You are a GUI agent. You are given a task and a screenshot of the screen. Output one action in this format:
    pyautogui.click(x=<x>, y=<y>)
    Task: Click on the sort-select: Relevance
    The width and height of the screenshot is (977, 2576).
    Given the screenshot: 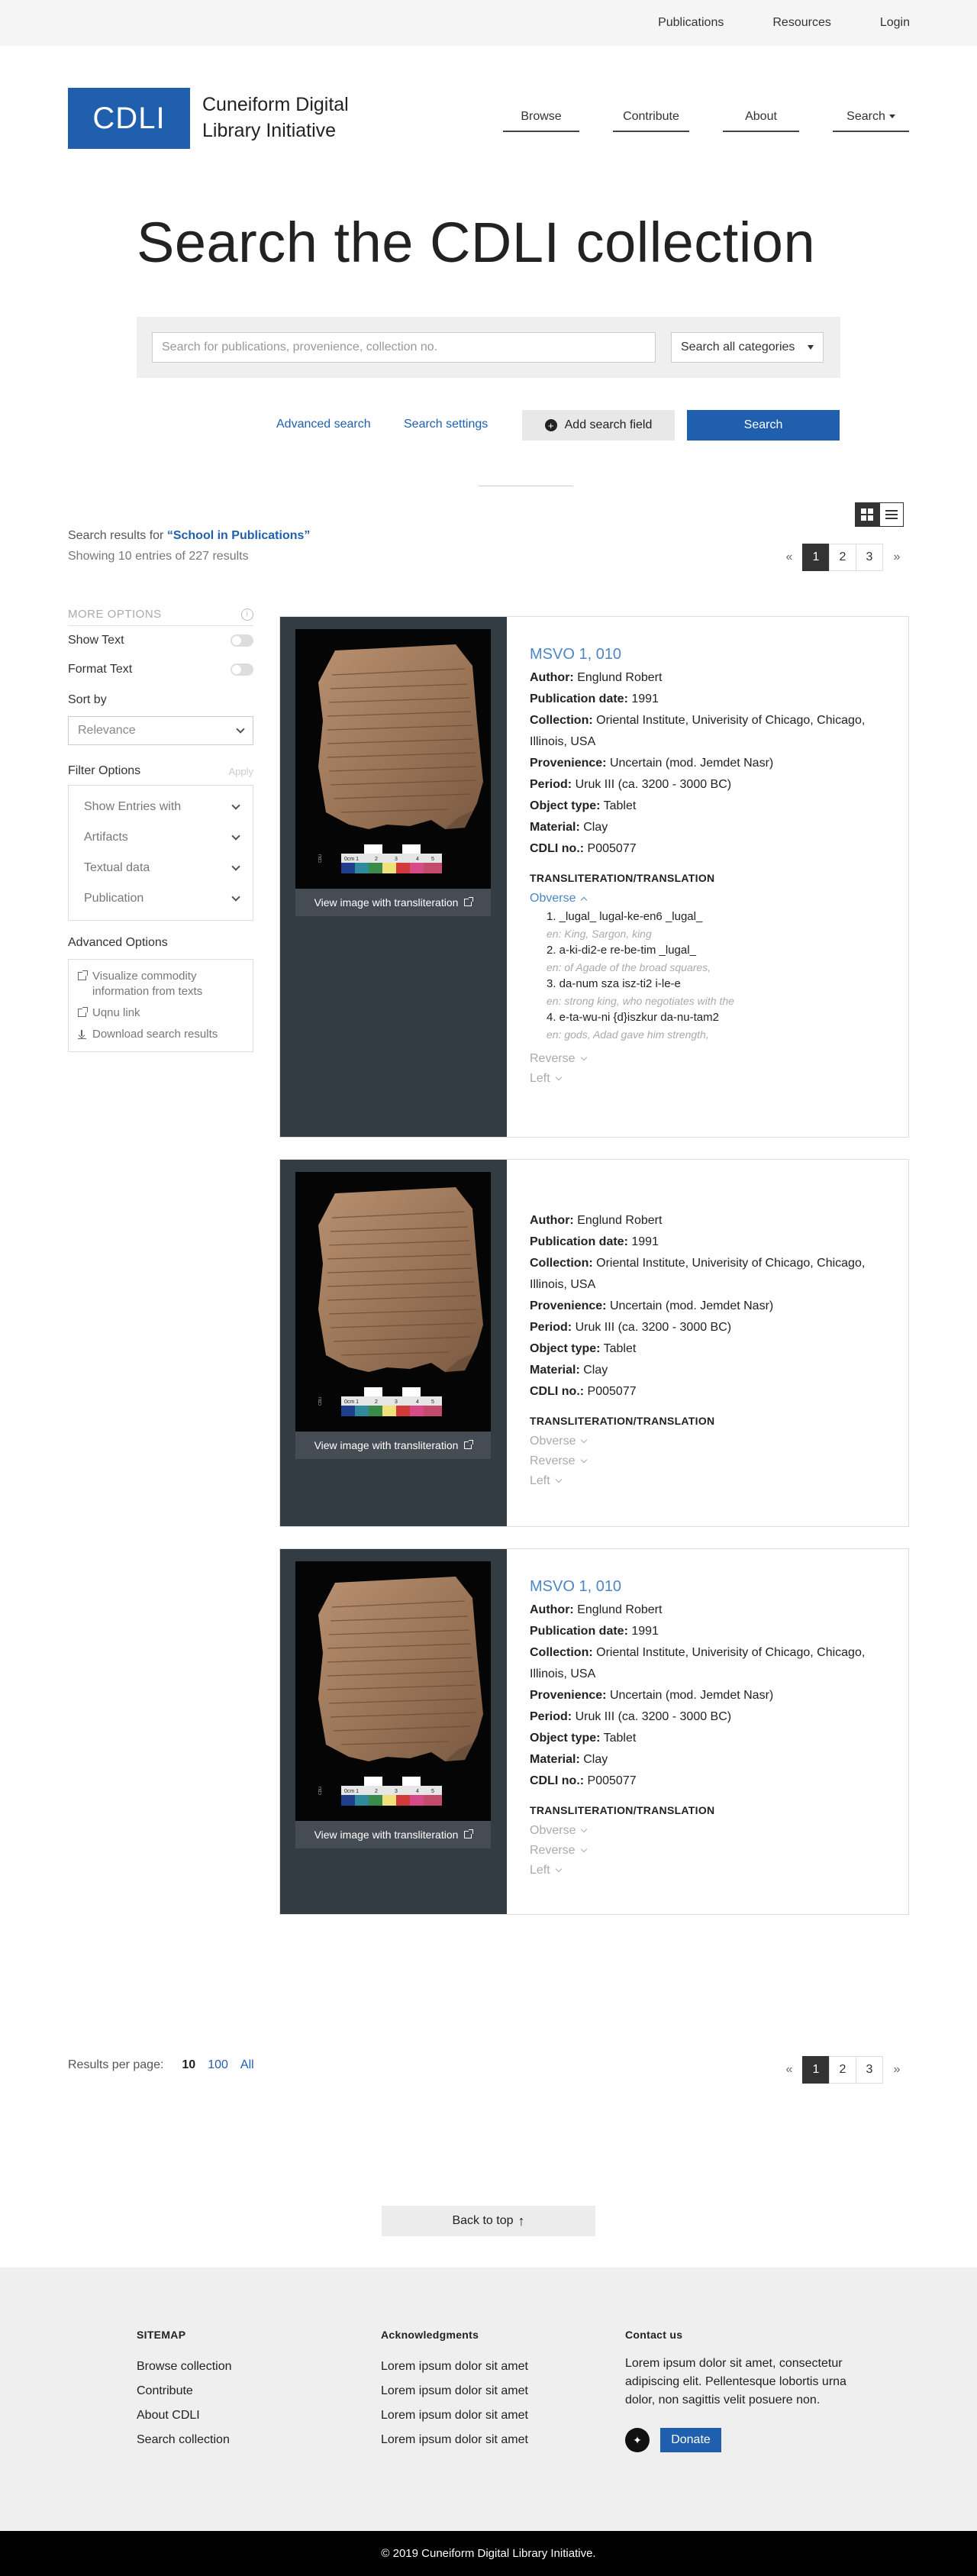 What is the action you would take?
    pyautogui.click(x=160, y=730)
    